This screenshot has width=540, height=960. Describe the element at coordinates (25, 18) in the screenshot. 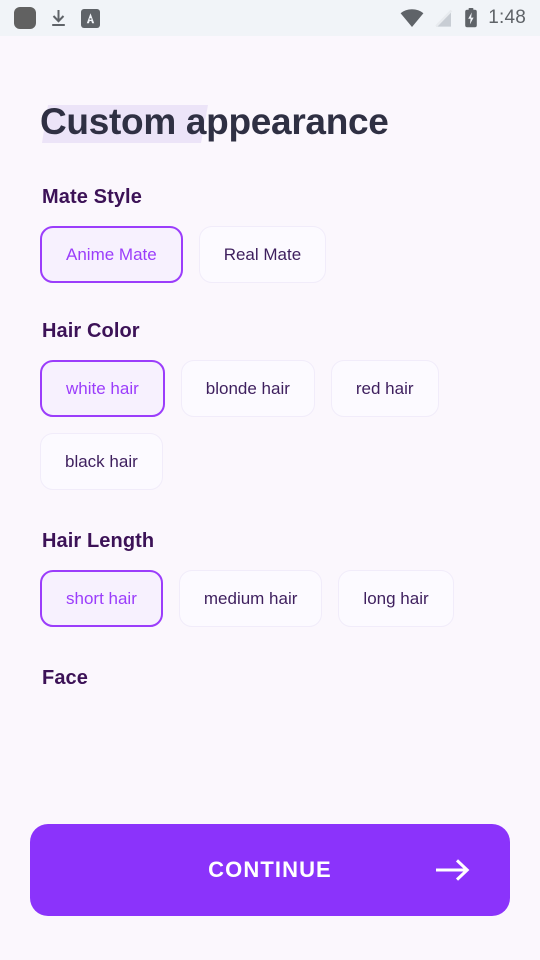

I see `app-square-icon` at that location.